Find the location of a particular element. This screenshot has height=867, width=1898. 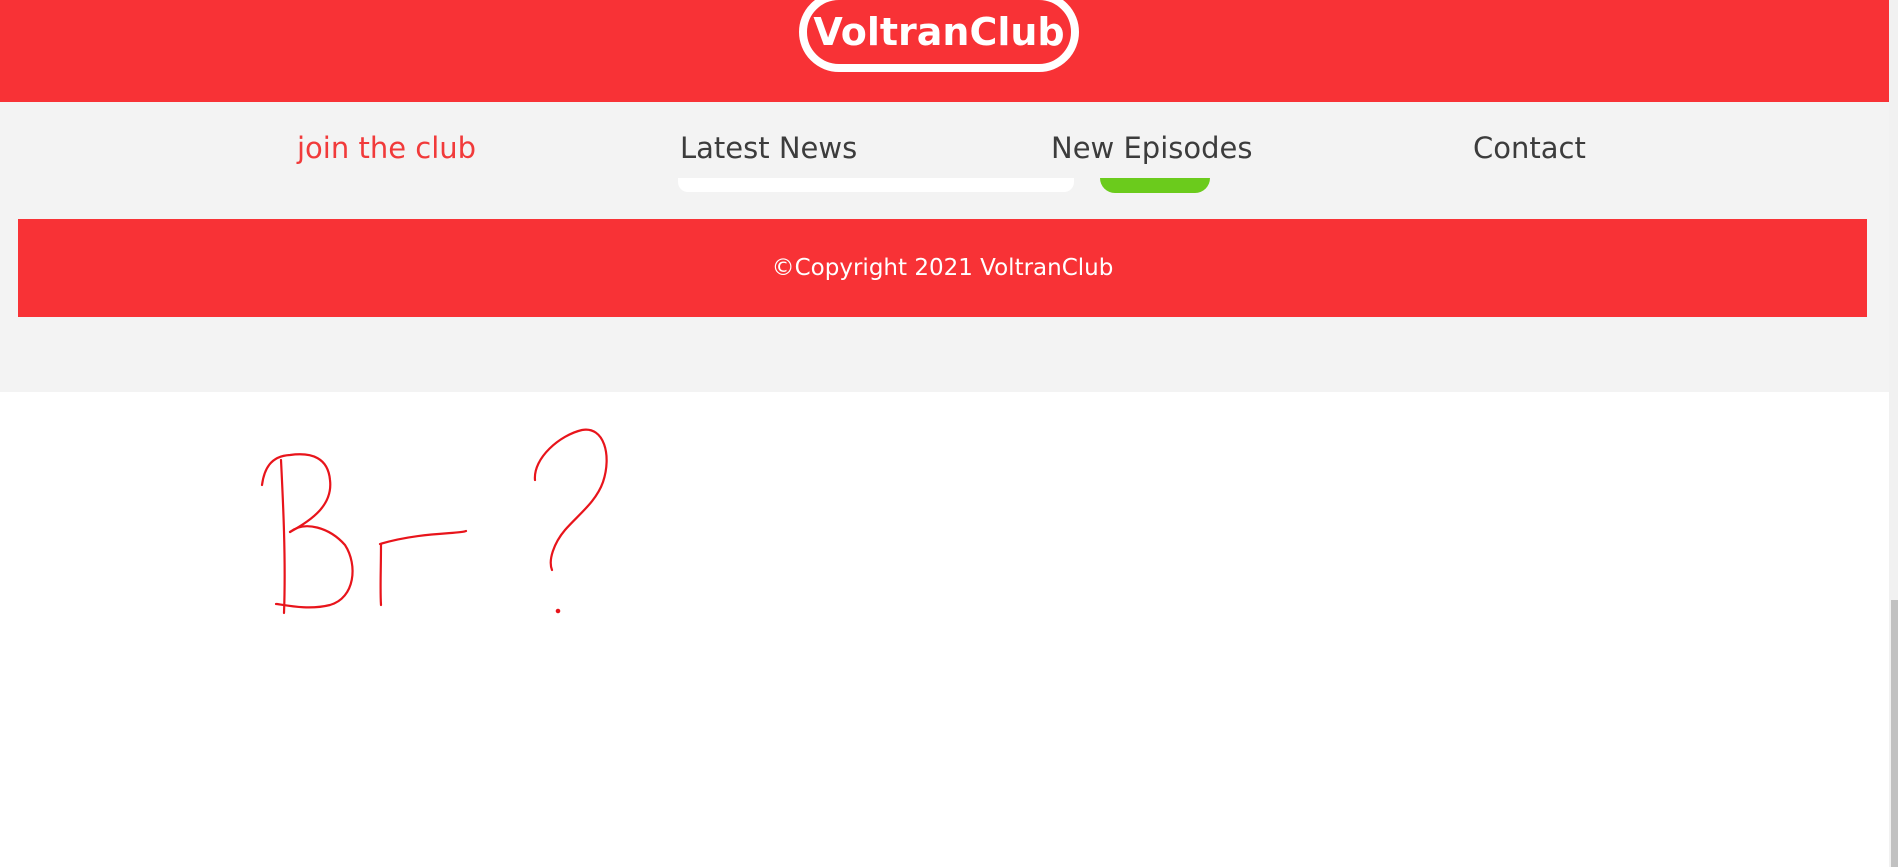

annotation-letter-b-top is located at coordinates (296, 493).